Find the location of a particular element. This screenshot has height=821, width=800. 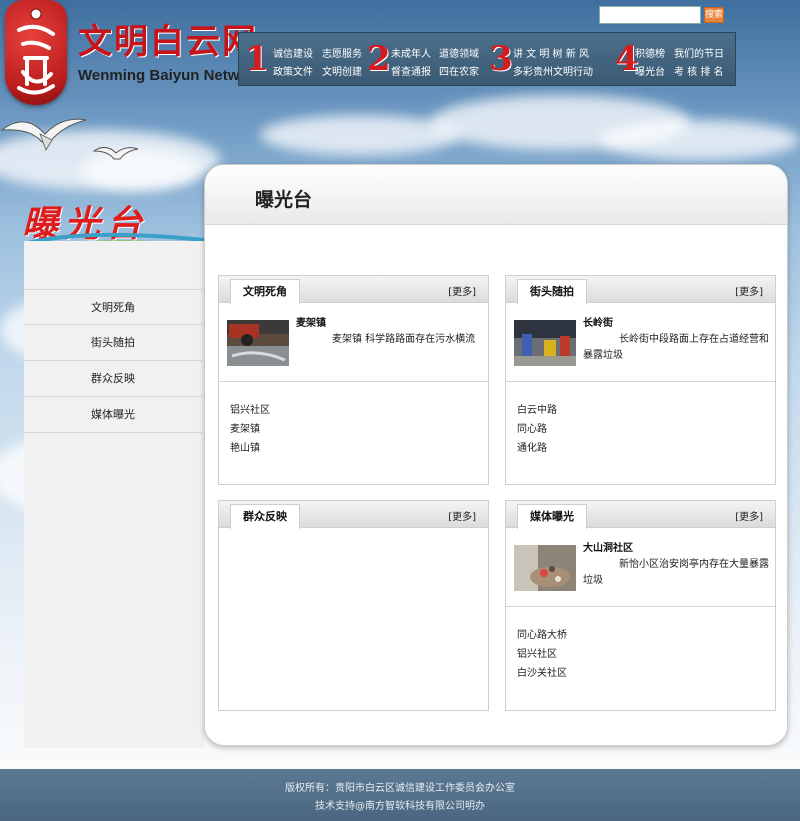

panel-tab: 群众反映 is located at coordinates (265, 516).